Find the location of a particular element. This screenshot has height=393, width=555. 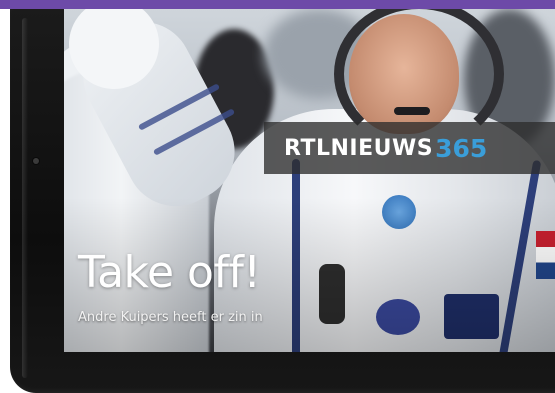

brand-number: 365 is located at coordinates (461, 148).